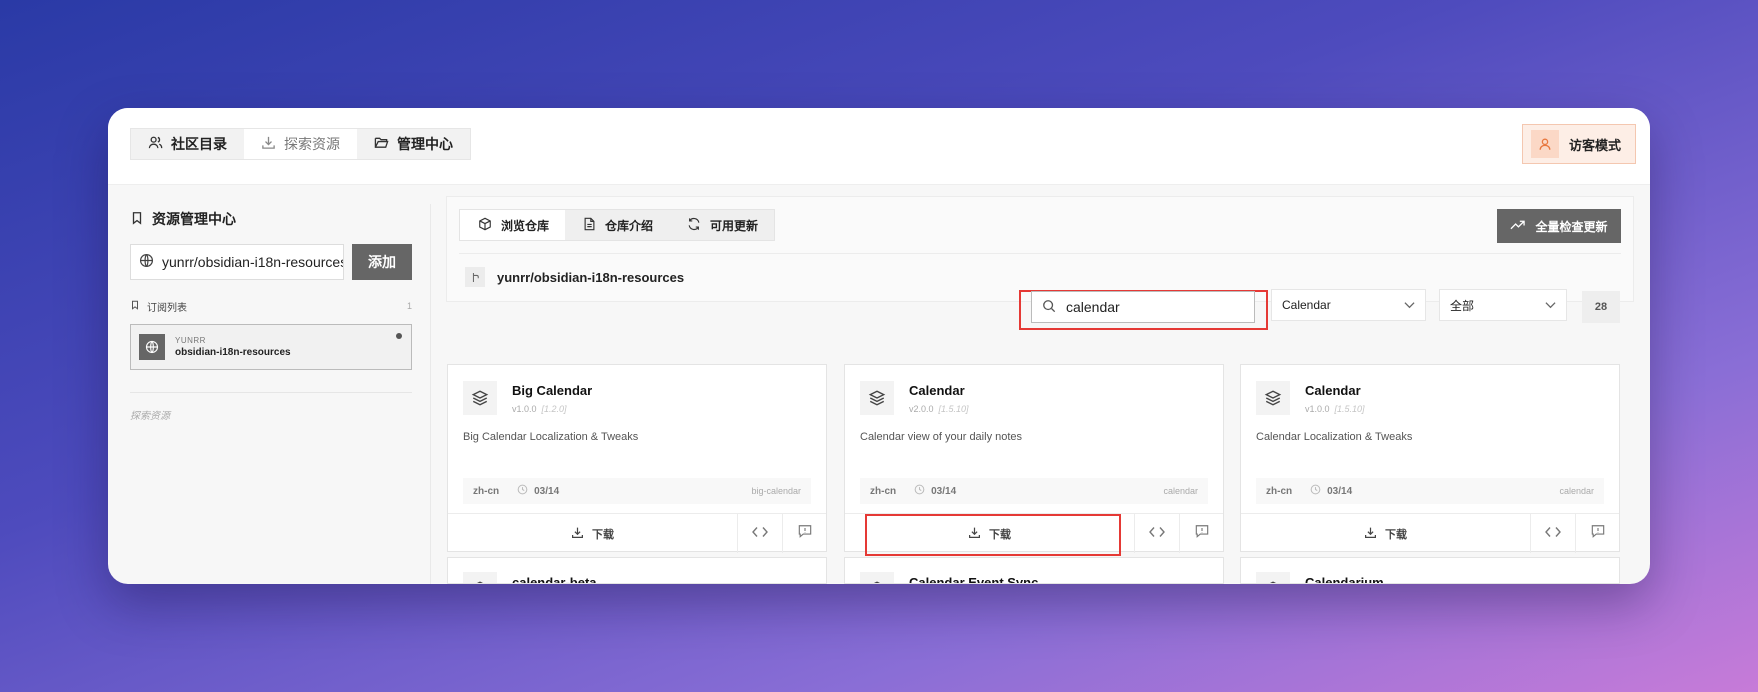 The image size is (1758, 692). Describe the element at coordinates (1601, 307) in the screenshot. I see `result-count: 28` at that location.